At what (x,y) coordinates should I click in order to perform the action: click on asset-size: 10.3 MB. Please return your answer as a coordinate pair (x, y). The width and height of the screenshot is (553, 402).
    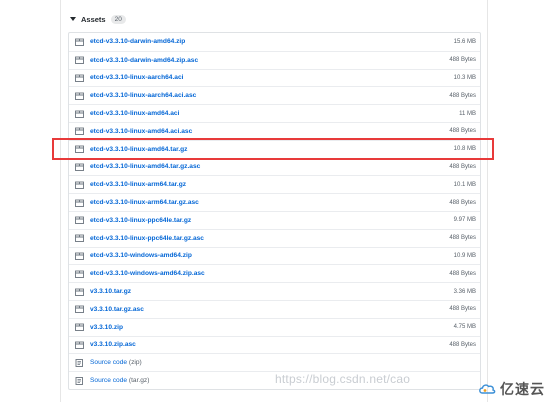
    Looking at the image, I should click on (464, 77).